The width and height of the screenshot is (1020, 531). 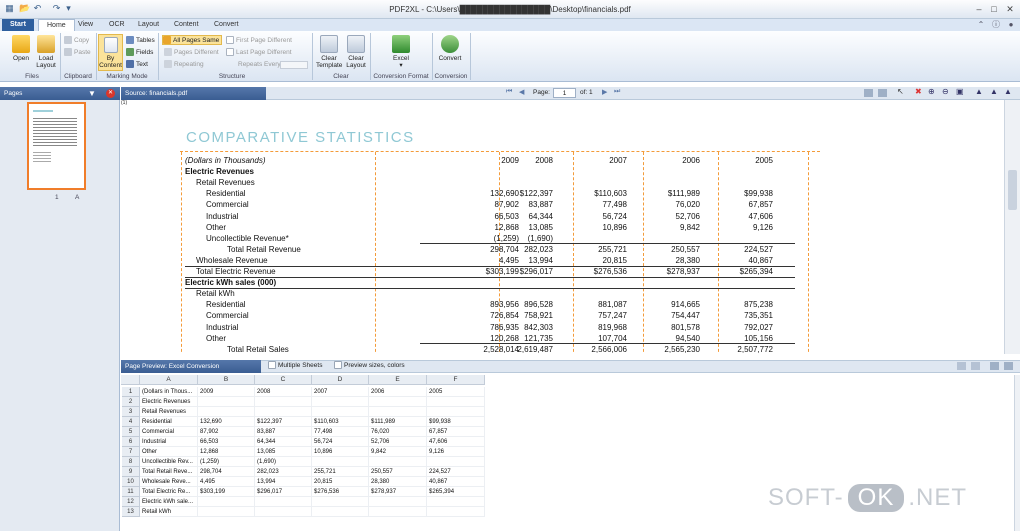 I want to click on grid-column-header: F, so click(x=456, y=380).